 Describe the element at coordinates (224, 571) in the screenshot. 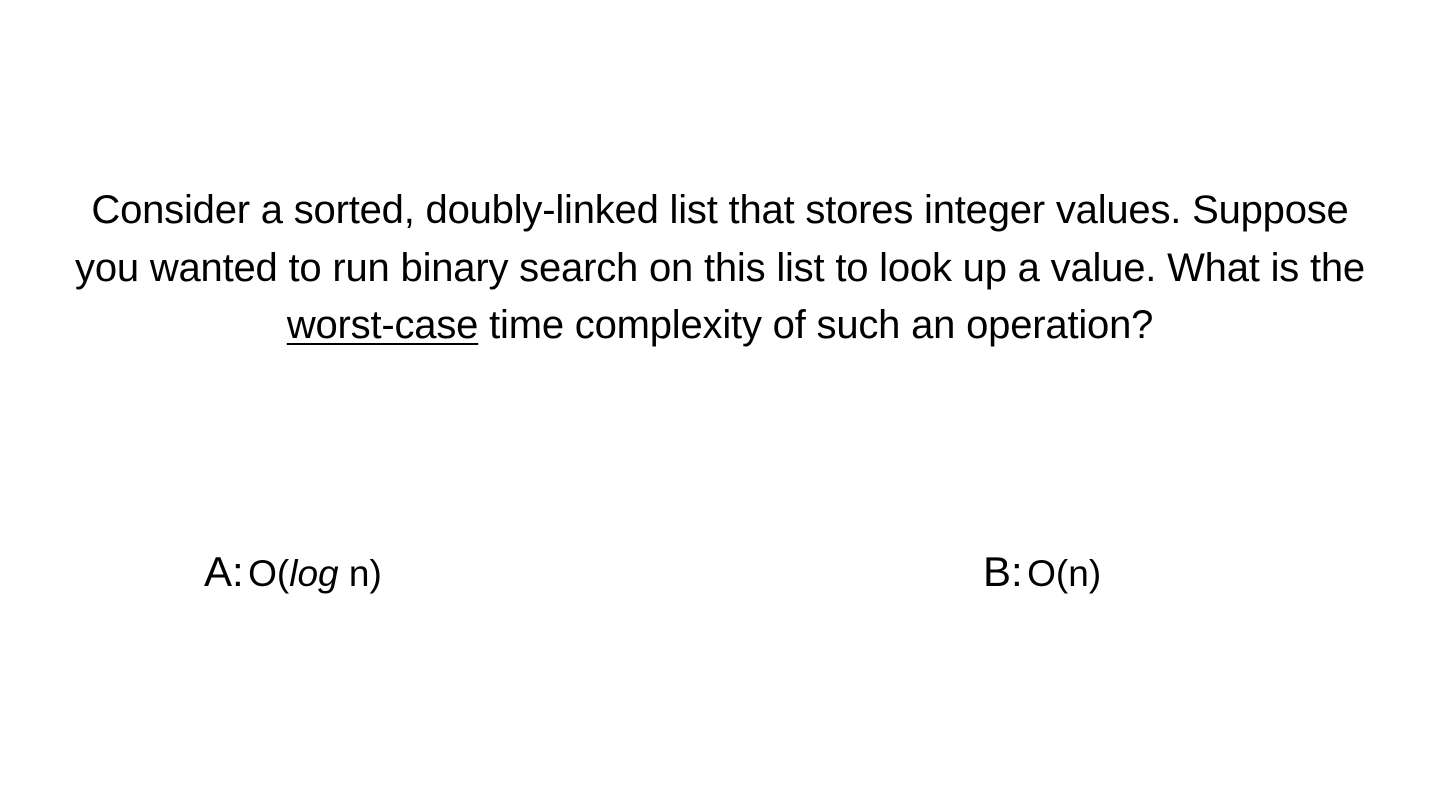

I see `option-a-letter: A:` at that location.